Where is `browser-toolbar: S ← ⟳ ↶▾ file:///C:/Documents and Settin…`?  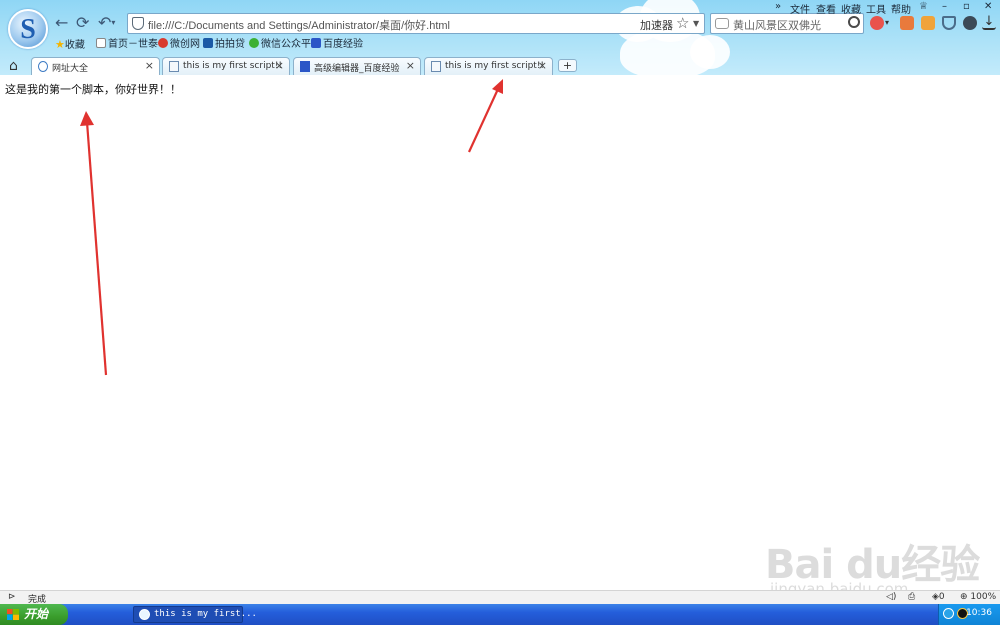 browser-toolbar: S ← ⟳ ↶▾ file:///C:/Documents and Settin… is located at coordinates (500, 37).